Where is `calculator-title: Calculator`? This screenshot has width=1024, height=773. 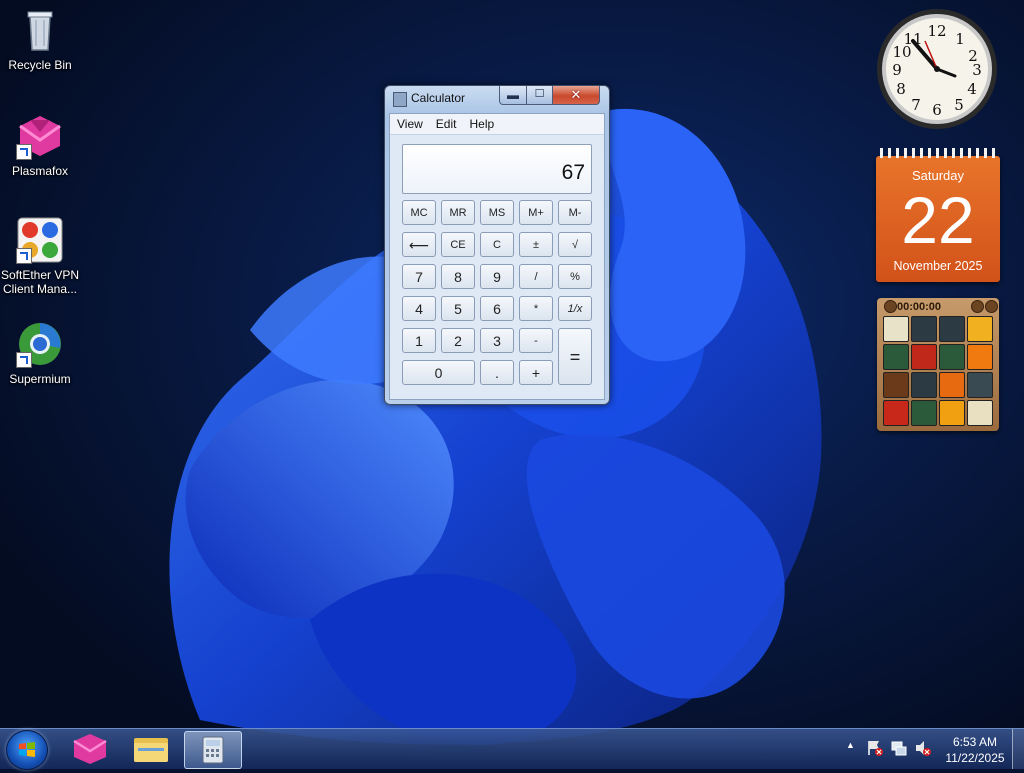
calculator-title: Calculator is located at coordinates (438, 98).